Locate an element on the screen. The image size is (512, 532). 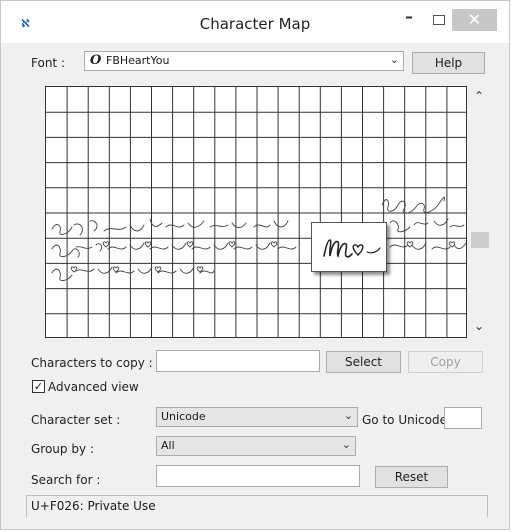
minimize-button: – is located at coordinates (409, 18).